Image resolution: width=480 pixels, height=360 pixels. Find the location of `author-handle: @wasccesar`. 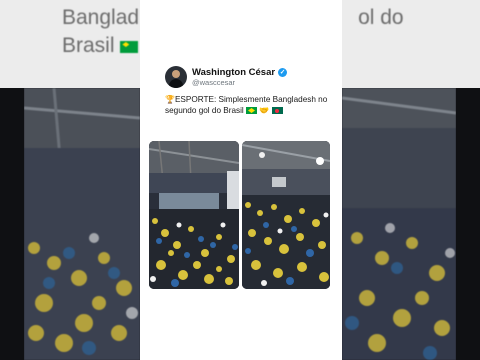

author-handle: @wasccesar is located at coordinates (213, 82).